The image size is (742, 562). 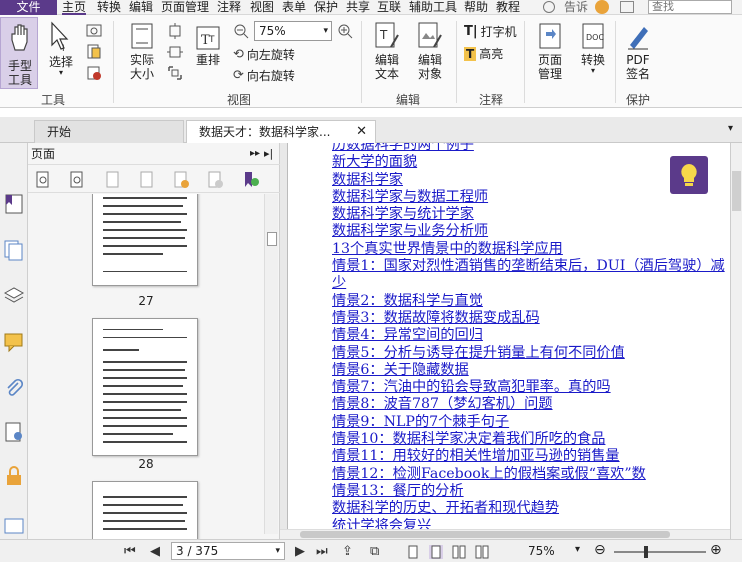 What do you see at coordinates (530, 148) in the screenshot?
I see `toc-link: 历数据科学的两个例子` at bounding box center [530, 148].